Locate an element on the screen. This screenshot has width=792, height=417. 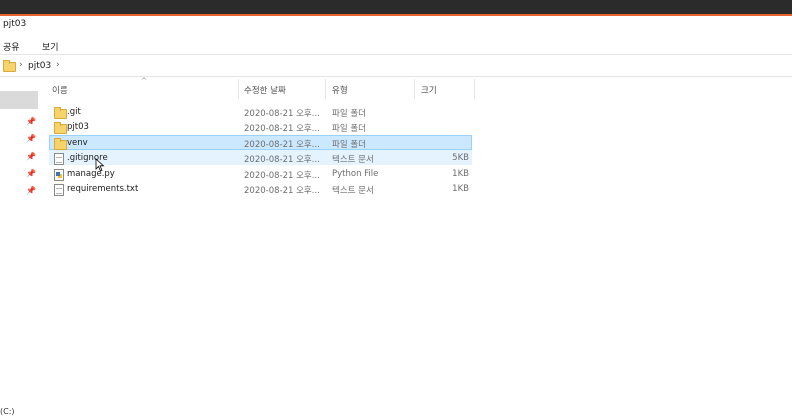
sort-ascending-icon: ^ is located at coordinates (144, 81).